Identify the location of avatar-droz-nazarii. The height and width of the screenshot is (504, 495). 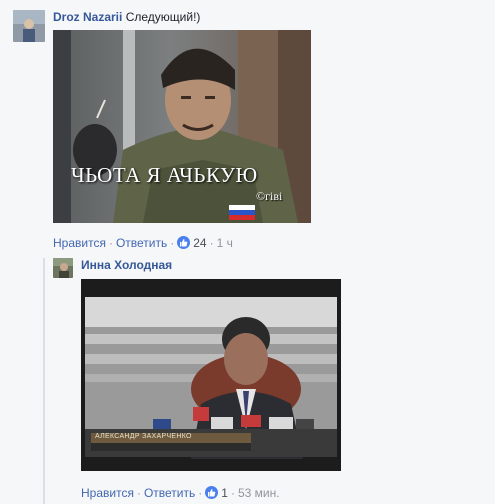
(29, 26).